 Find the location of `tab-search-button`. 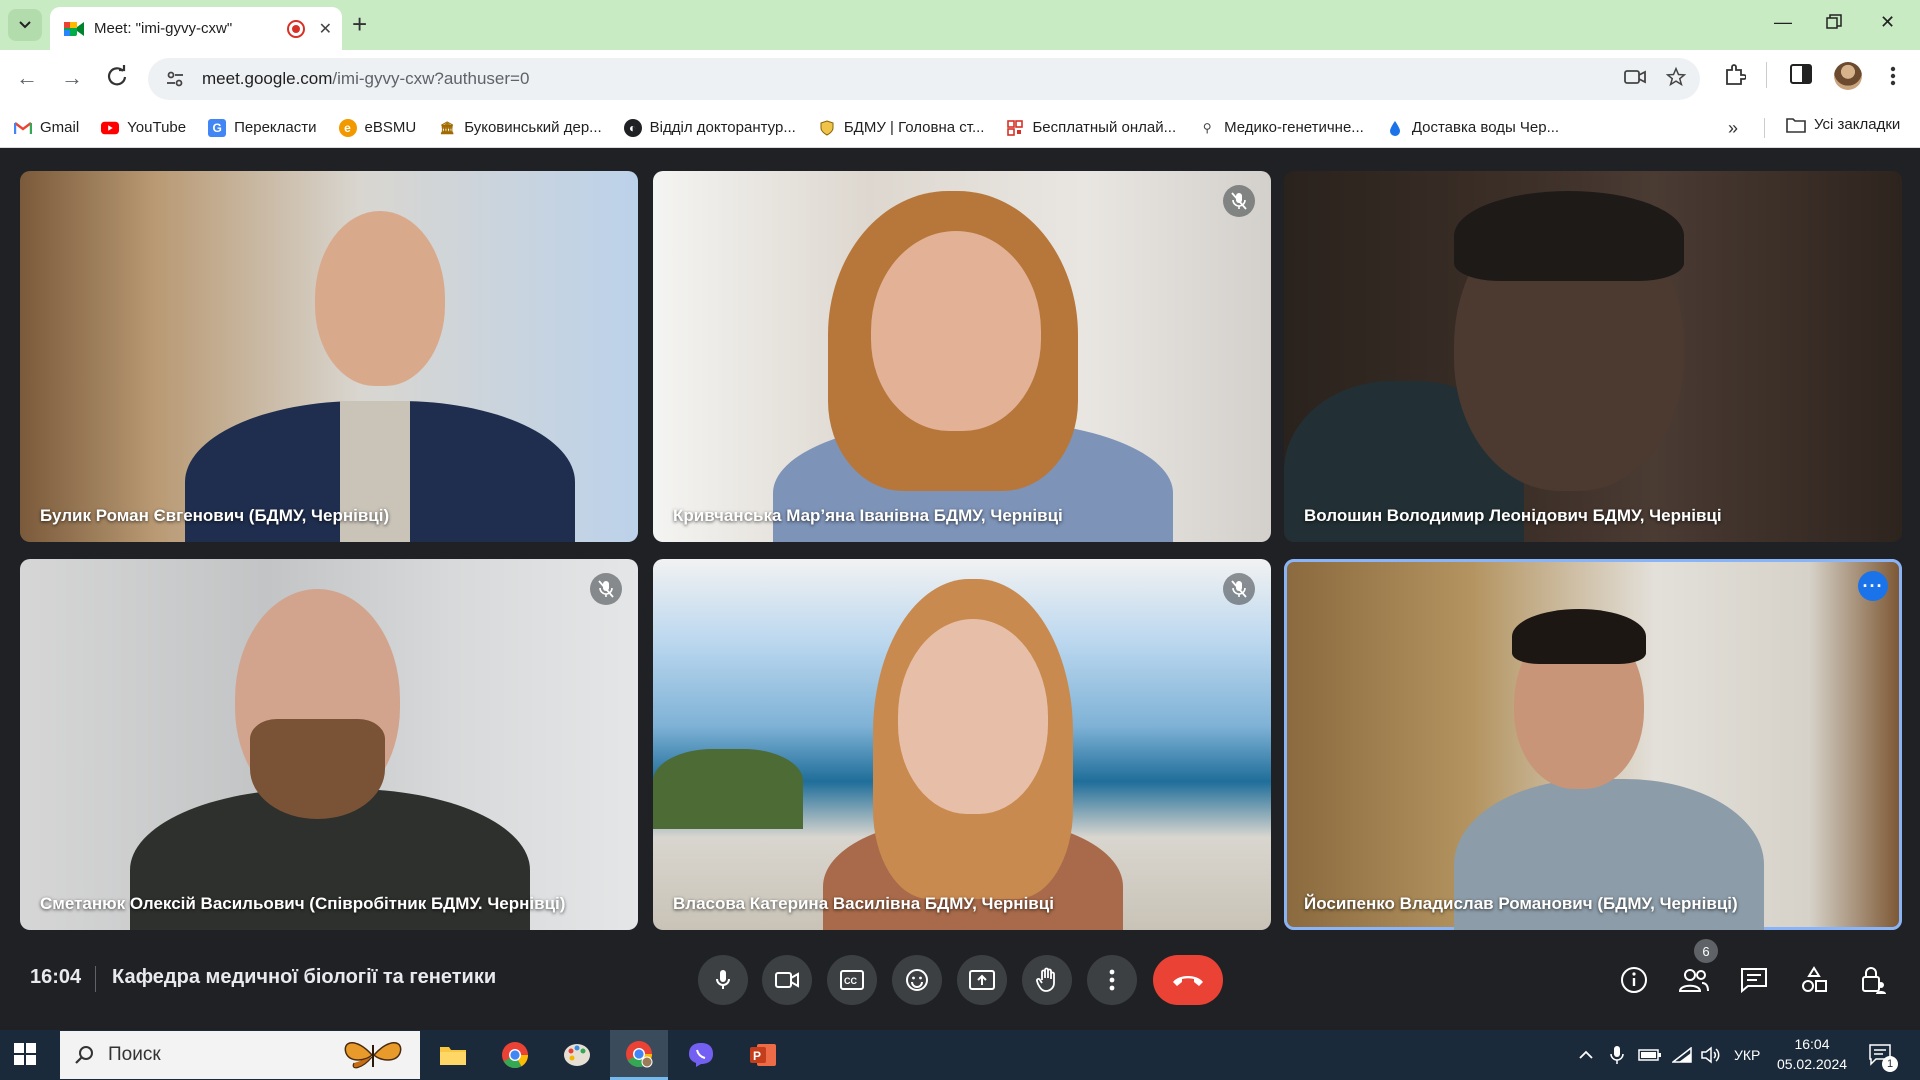

tab-search-button is located at coordinates (25, 25).